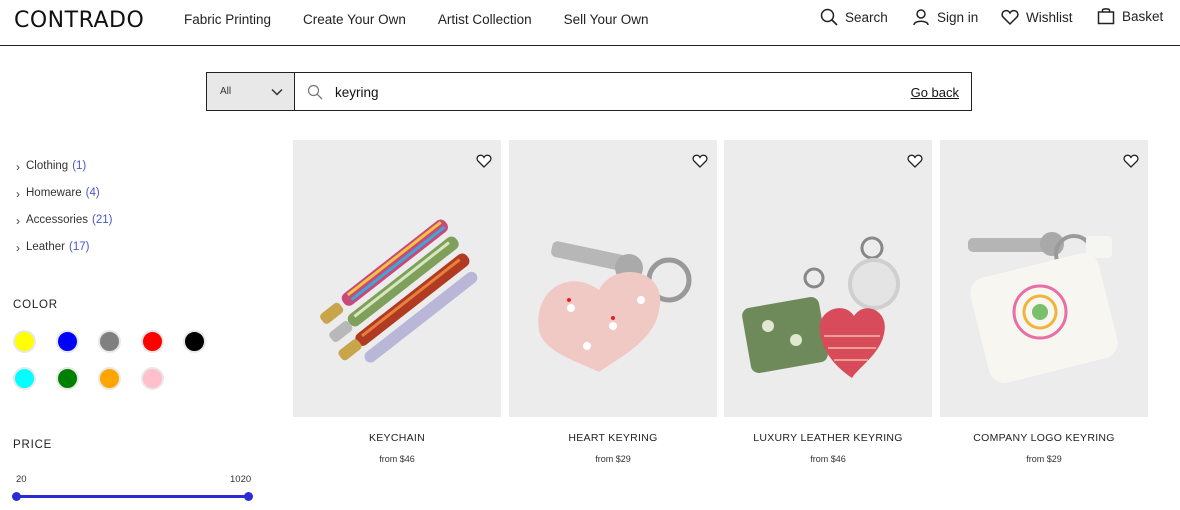 This screenshot has height=510, width=1180. What do you see at coordinates (399, 291) in the screenshot?
I see `keychain-straps-illustration` at bounding box center [399, 291].